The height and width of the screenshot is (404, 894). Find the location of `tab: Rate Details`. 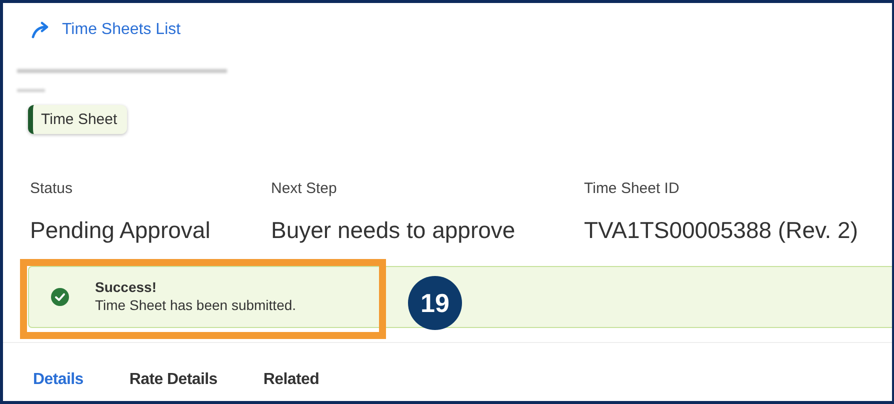

tab: Rate Details is located at coordinates (173, 380).